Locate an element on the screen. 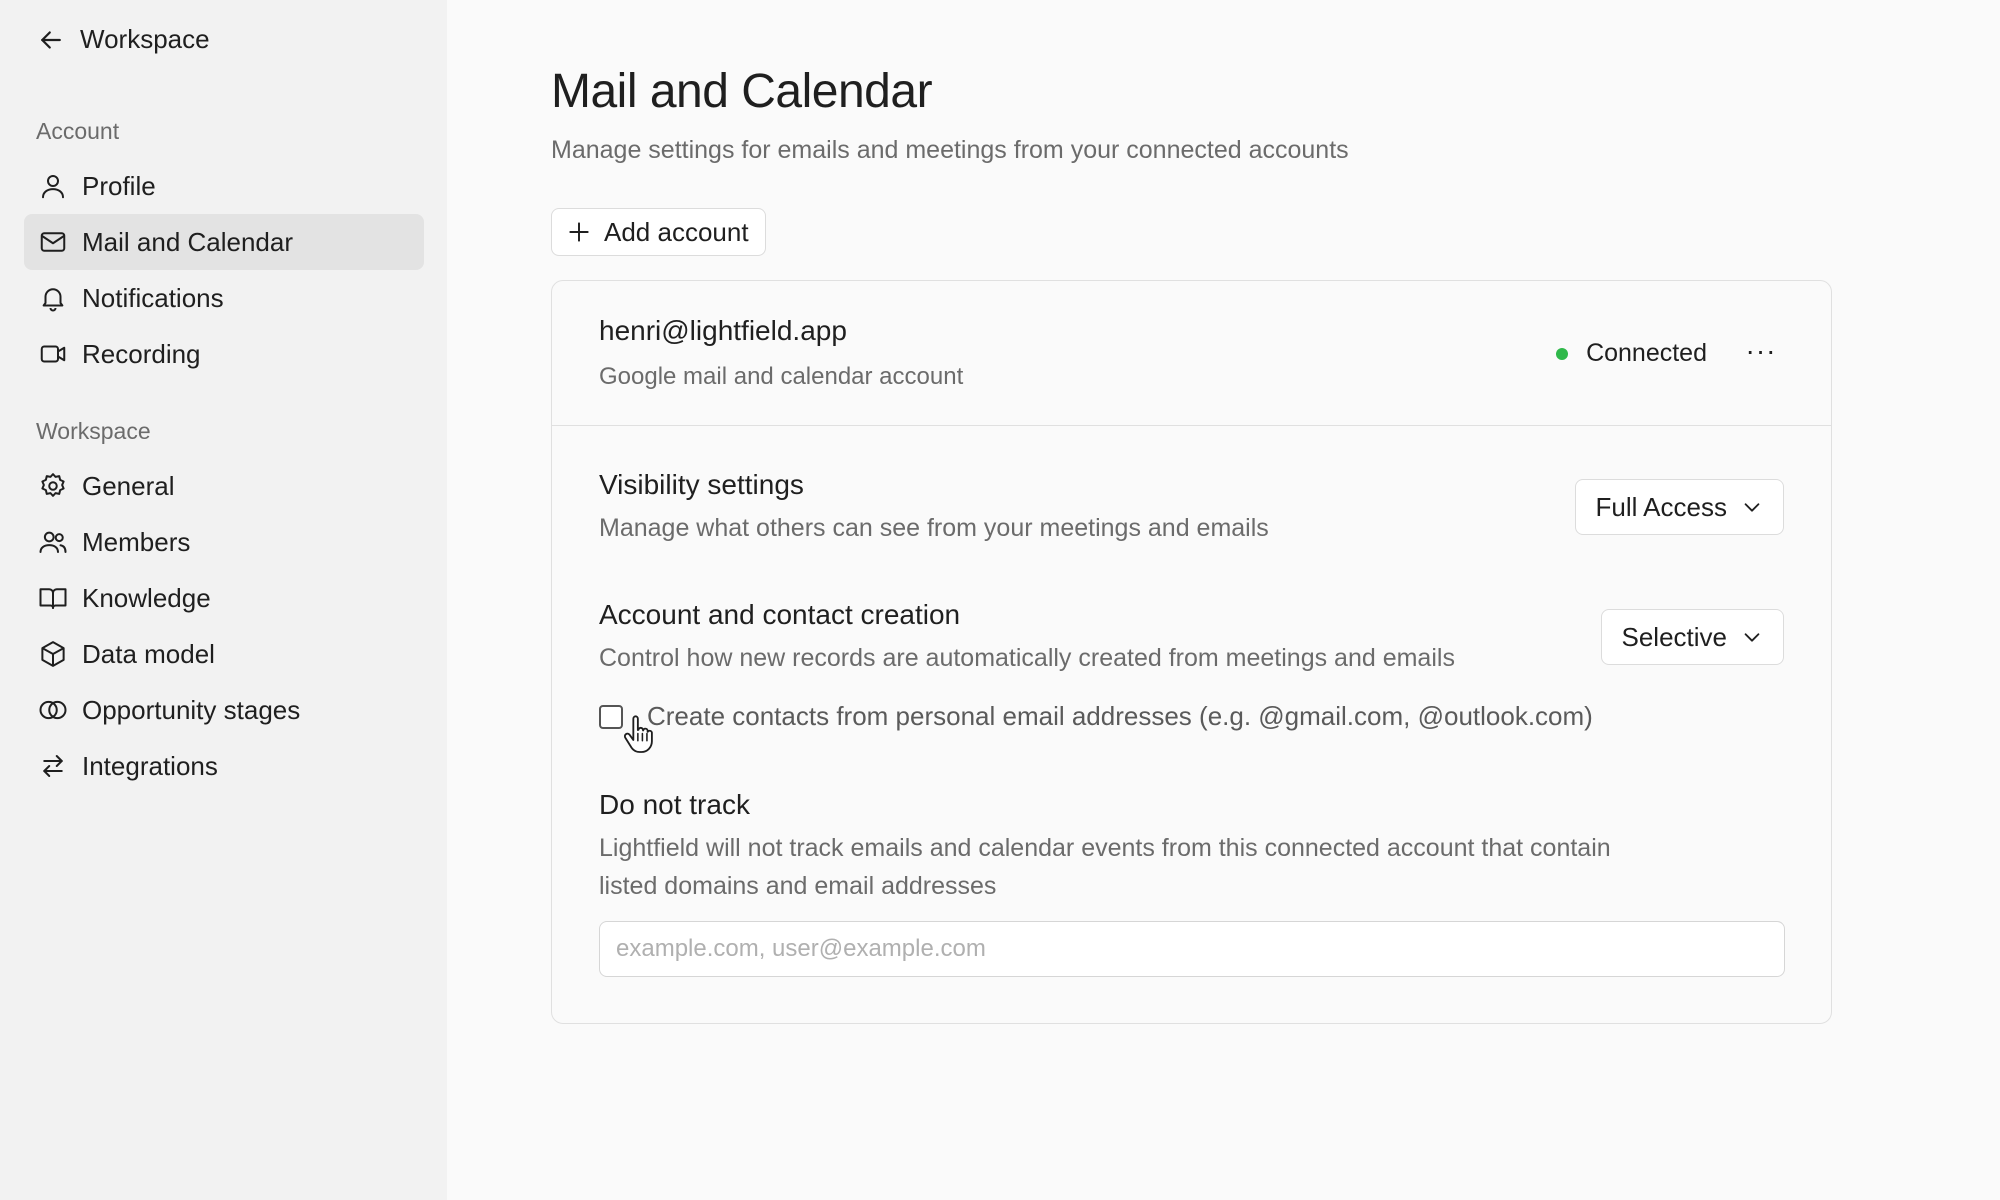  creation-select-value: Selective is located at coordinates (1674, 636).